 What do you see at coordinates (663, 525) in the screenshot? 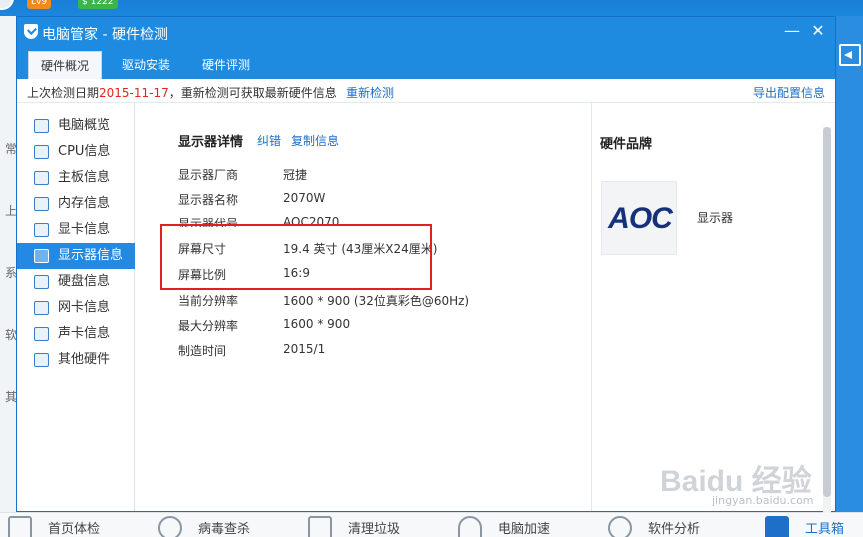
I see `bottom-nav-software: 软件分析` at bounding box center [663, 525].